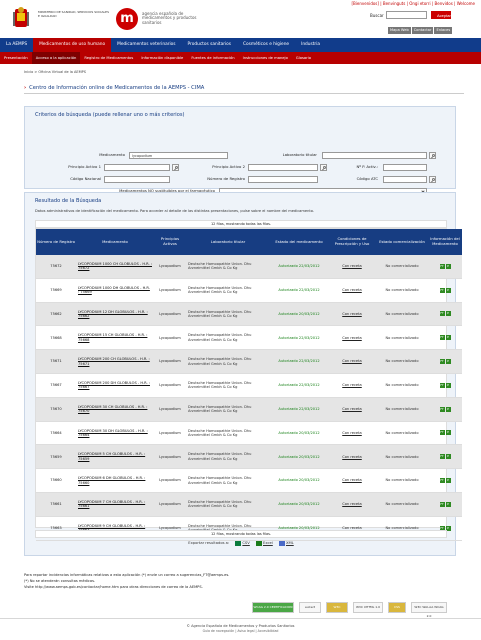 The height and width of the screenshot is (640, 481). I want to click on registration-number: 75671, so click(56, 361).